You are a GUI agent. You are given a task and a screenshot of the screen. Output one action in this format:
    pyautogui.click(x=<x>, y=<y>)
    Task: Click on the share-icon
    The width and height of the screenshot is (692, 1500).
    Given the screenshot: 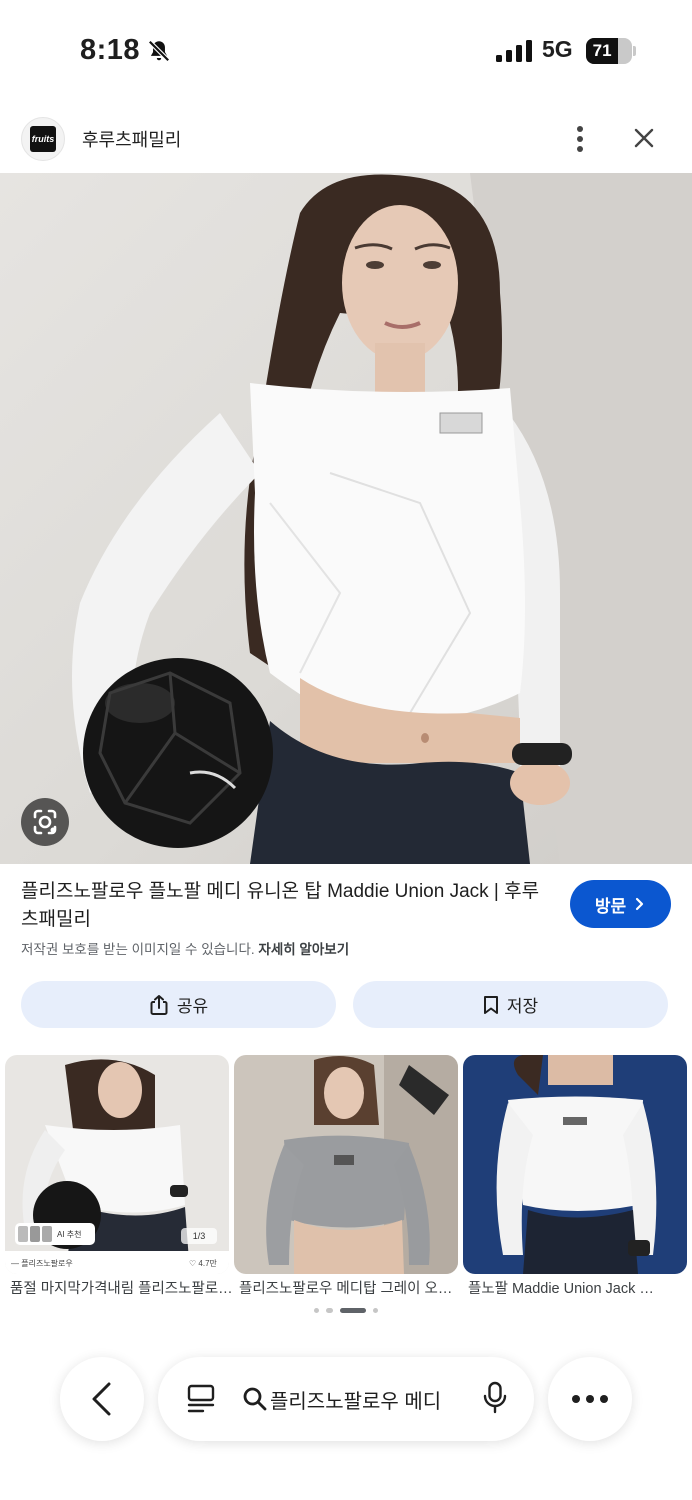 What is the action you would take?
    pyautogui.click(x=159, y=1004)
    